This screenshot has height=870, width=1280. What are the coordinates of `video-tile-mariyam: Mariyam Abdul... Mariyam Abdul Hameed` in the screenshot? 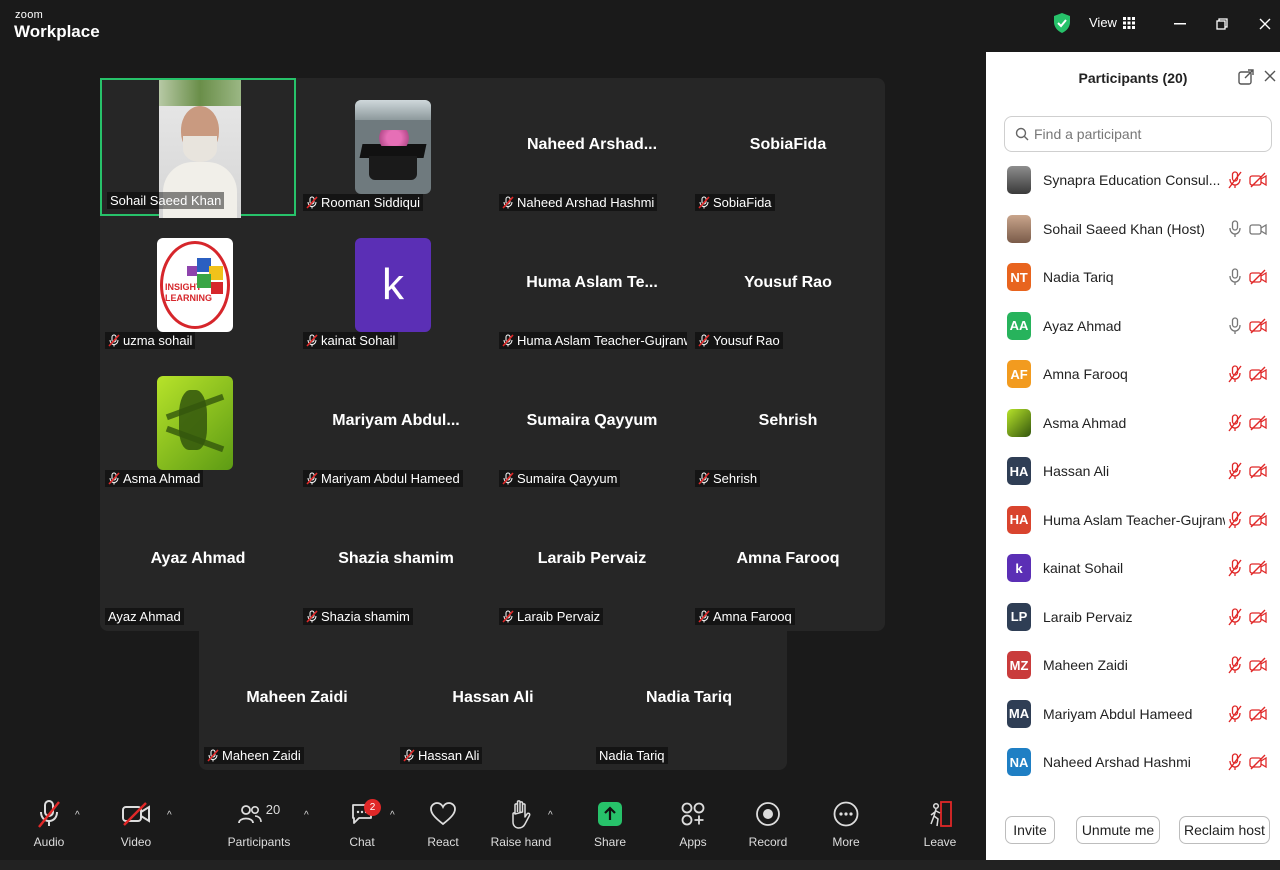 It's located at (396, 423).